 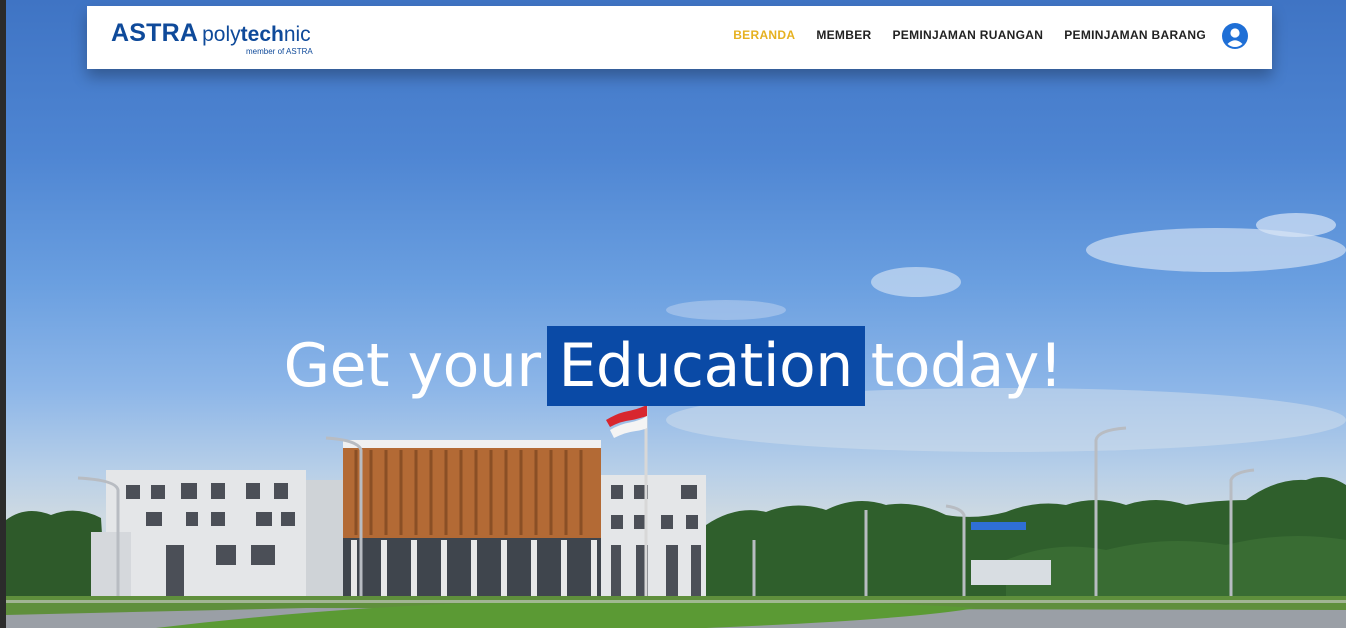 I want to click on nav-item-beranda: BERANDA, so click(x=764, y=35).